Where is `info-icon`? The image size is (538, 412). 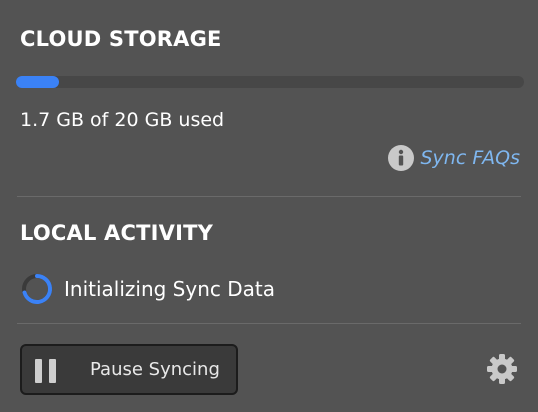
info-icon is located at coordinates (400, 158).